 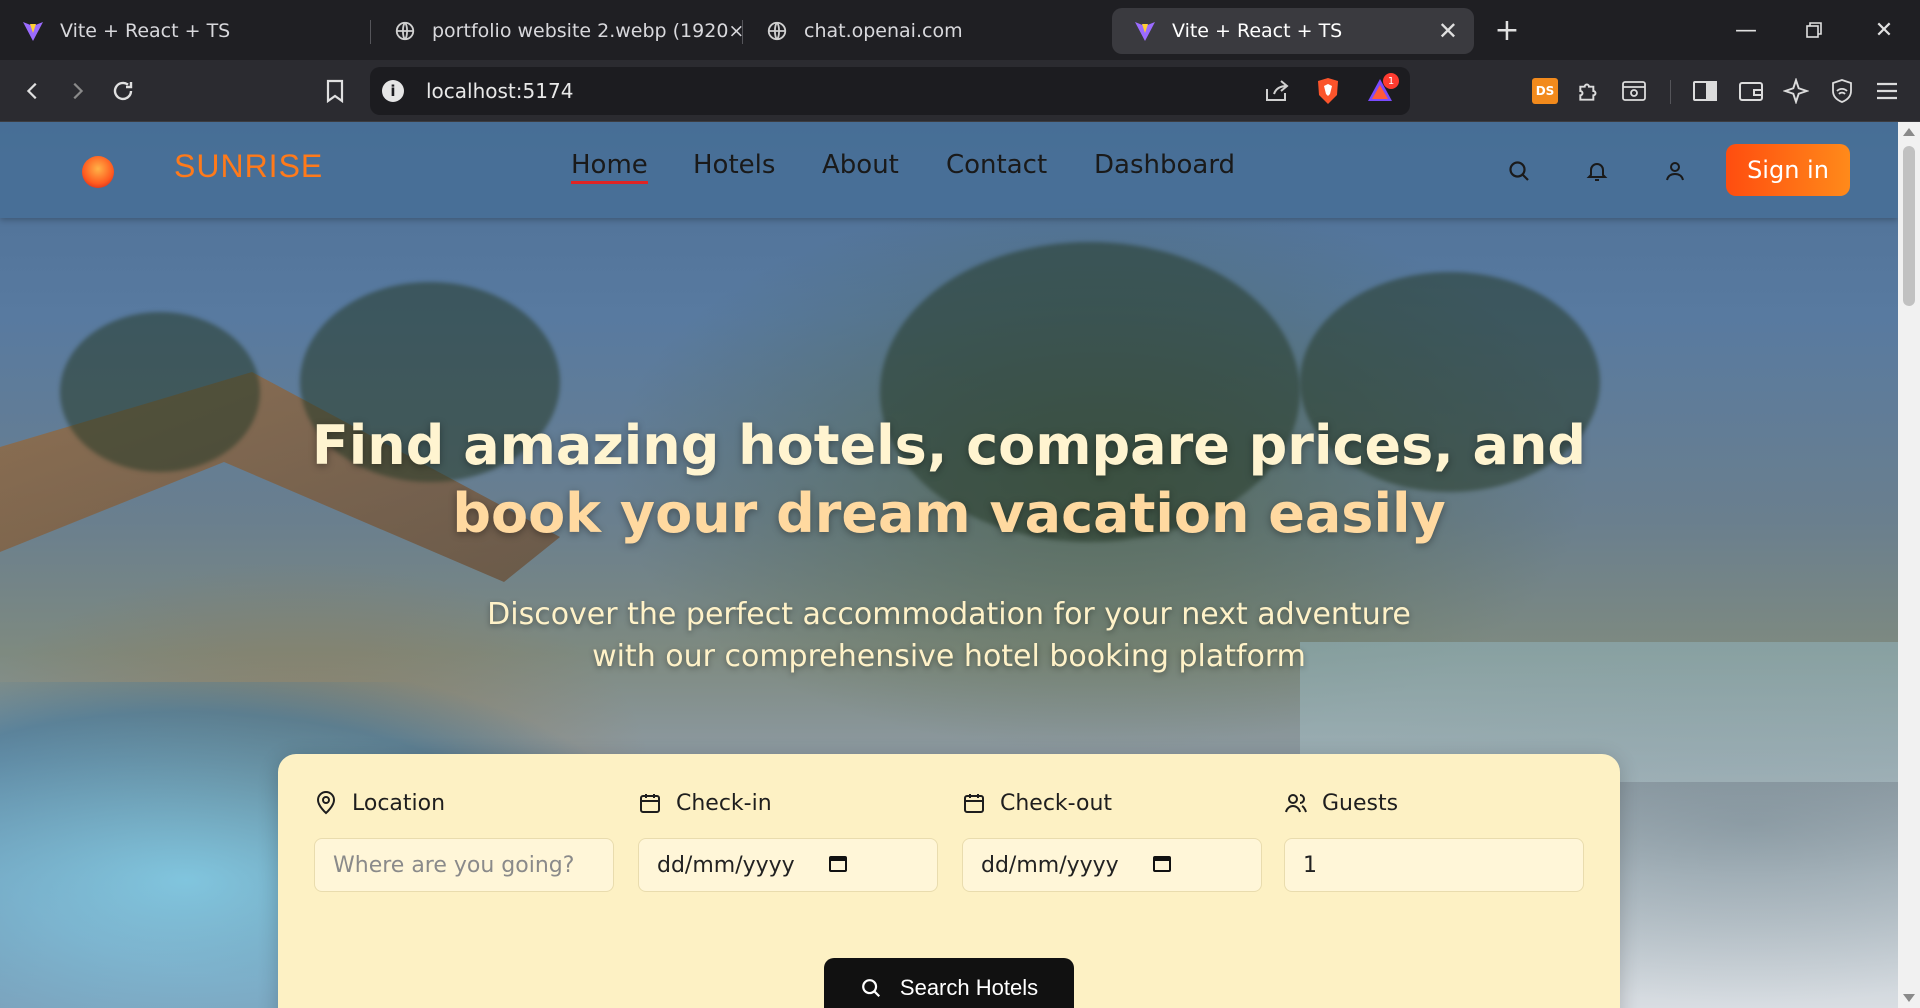 What do you see at coordinates (1746, 30) in the screenshot?
I see `minimize-button: —` at bounding box center [1746, 30].